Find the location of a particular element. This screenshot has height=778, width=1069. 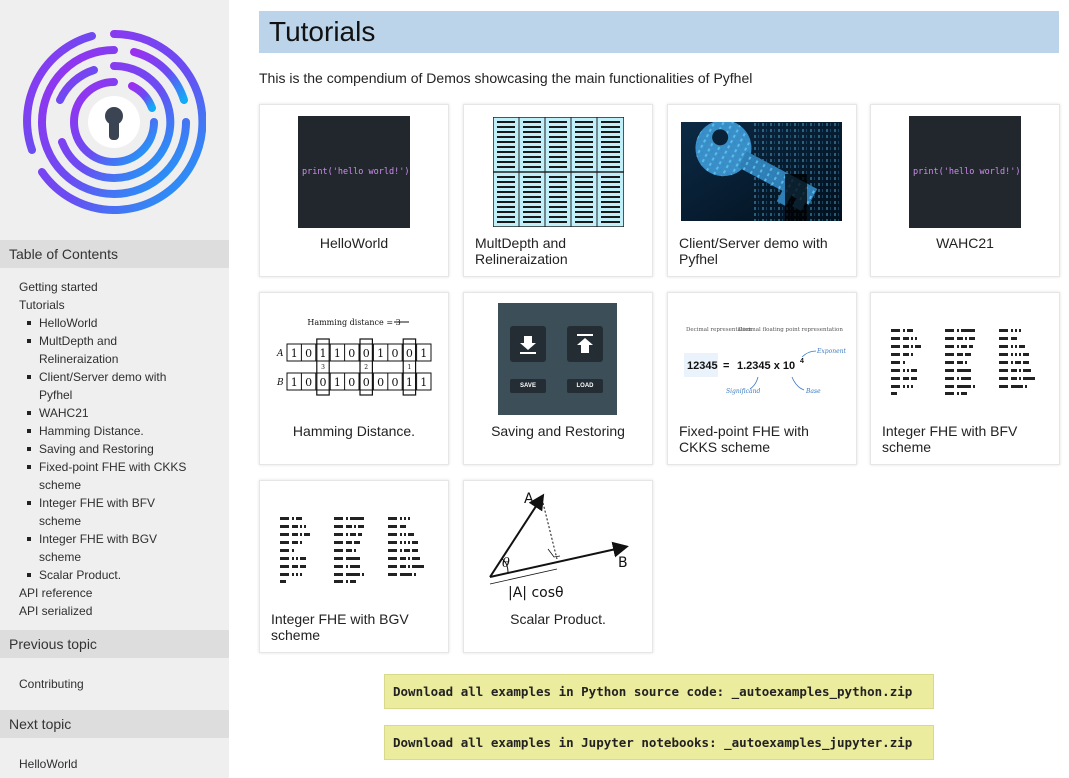

upload-icon is located at coordinates (585, 344).